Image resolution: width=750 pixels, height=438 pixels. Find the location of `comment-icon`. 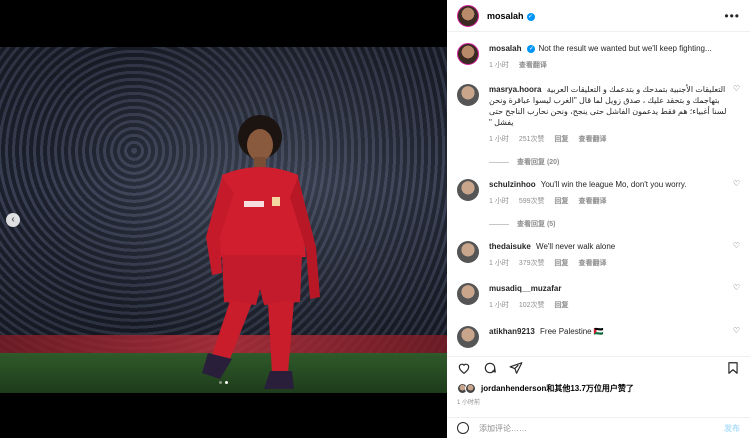

comment-icon is located at coordinates (490, 368).